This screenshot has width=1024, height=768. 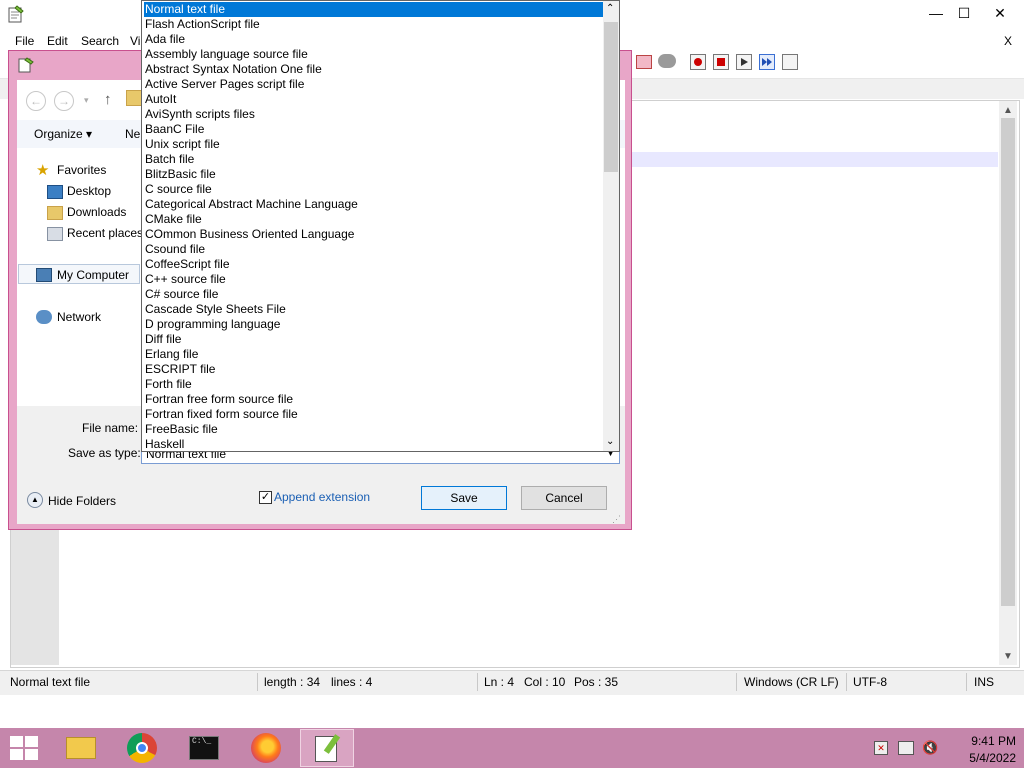 I want to click on menu-edit: Edit, so click(x=57, y=41).